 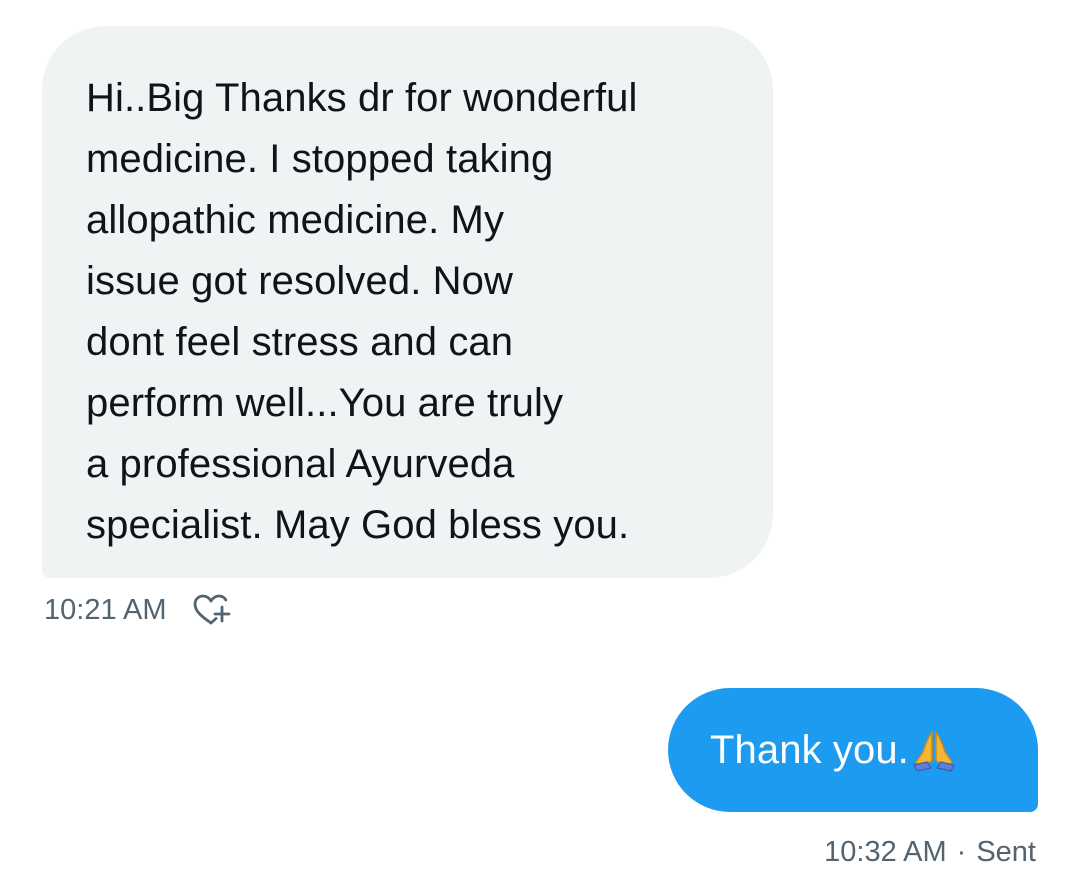 I want to click on sent-message-bubble: Thank you., so click(x=853, y=750).